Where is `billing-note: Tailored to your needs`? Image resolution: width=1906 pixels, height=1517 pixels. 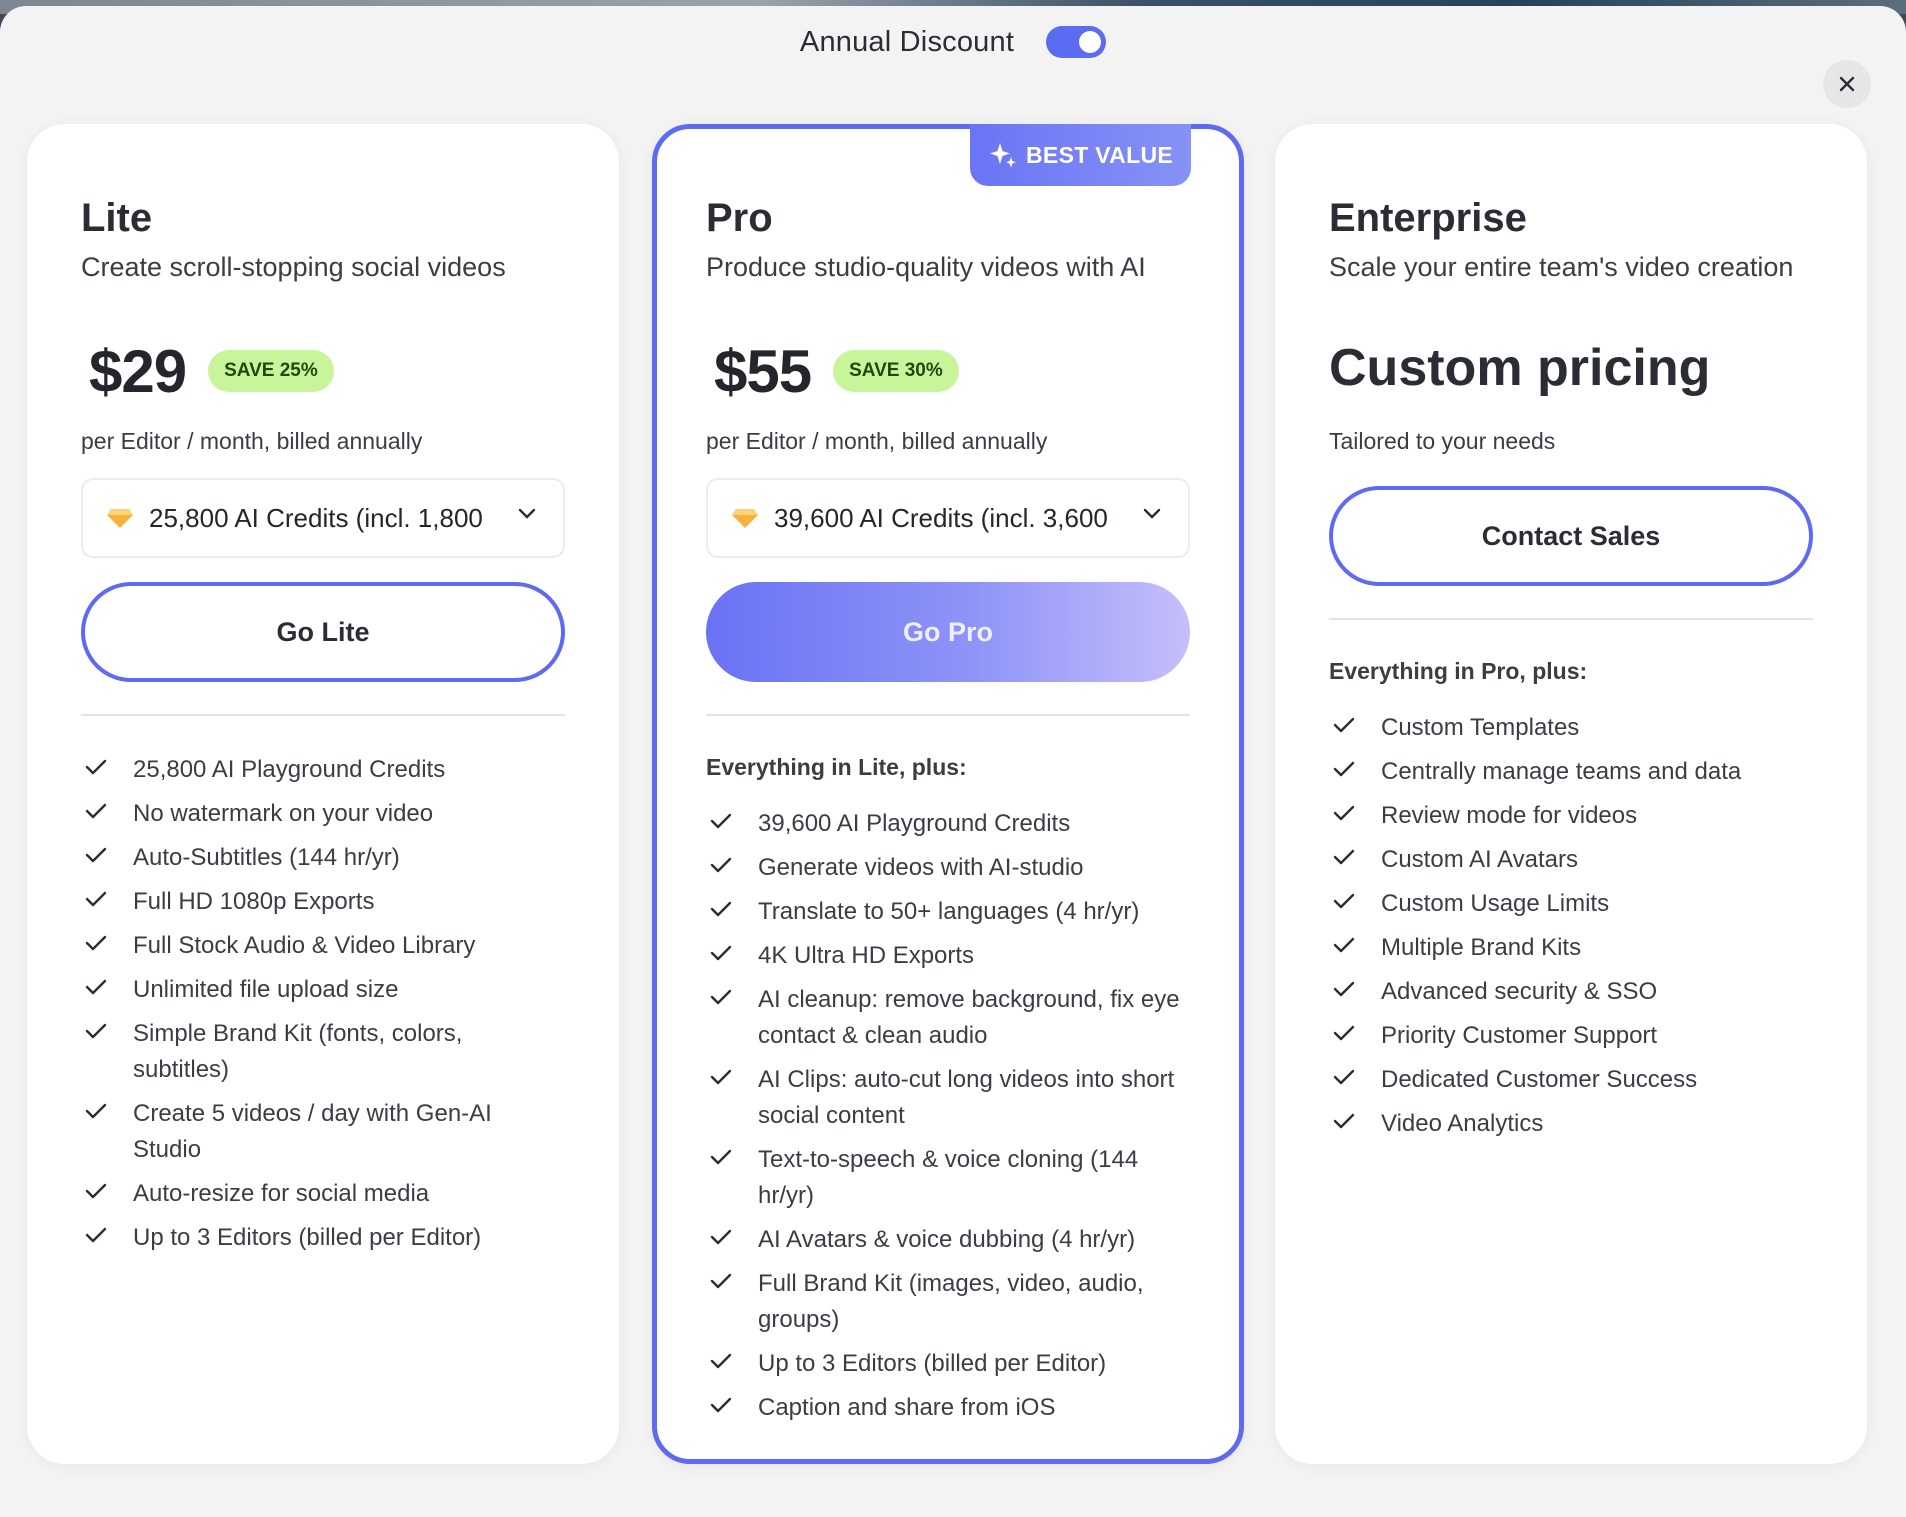 billing-note: Tailored to your needs is located at coordinates (1442, 441).